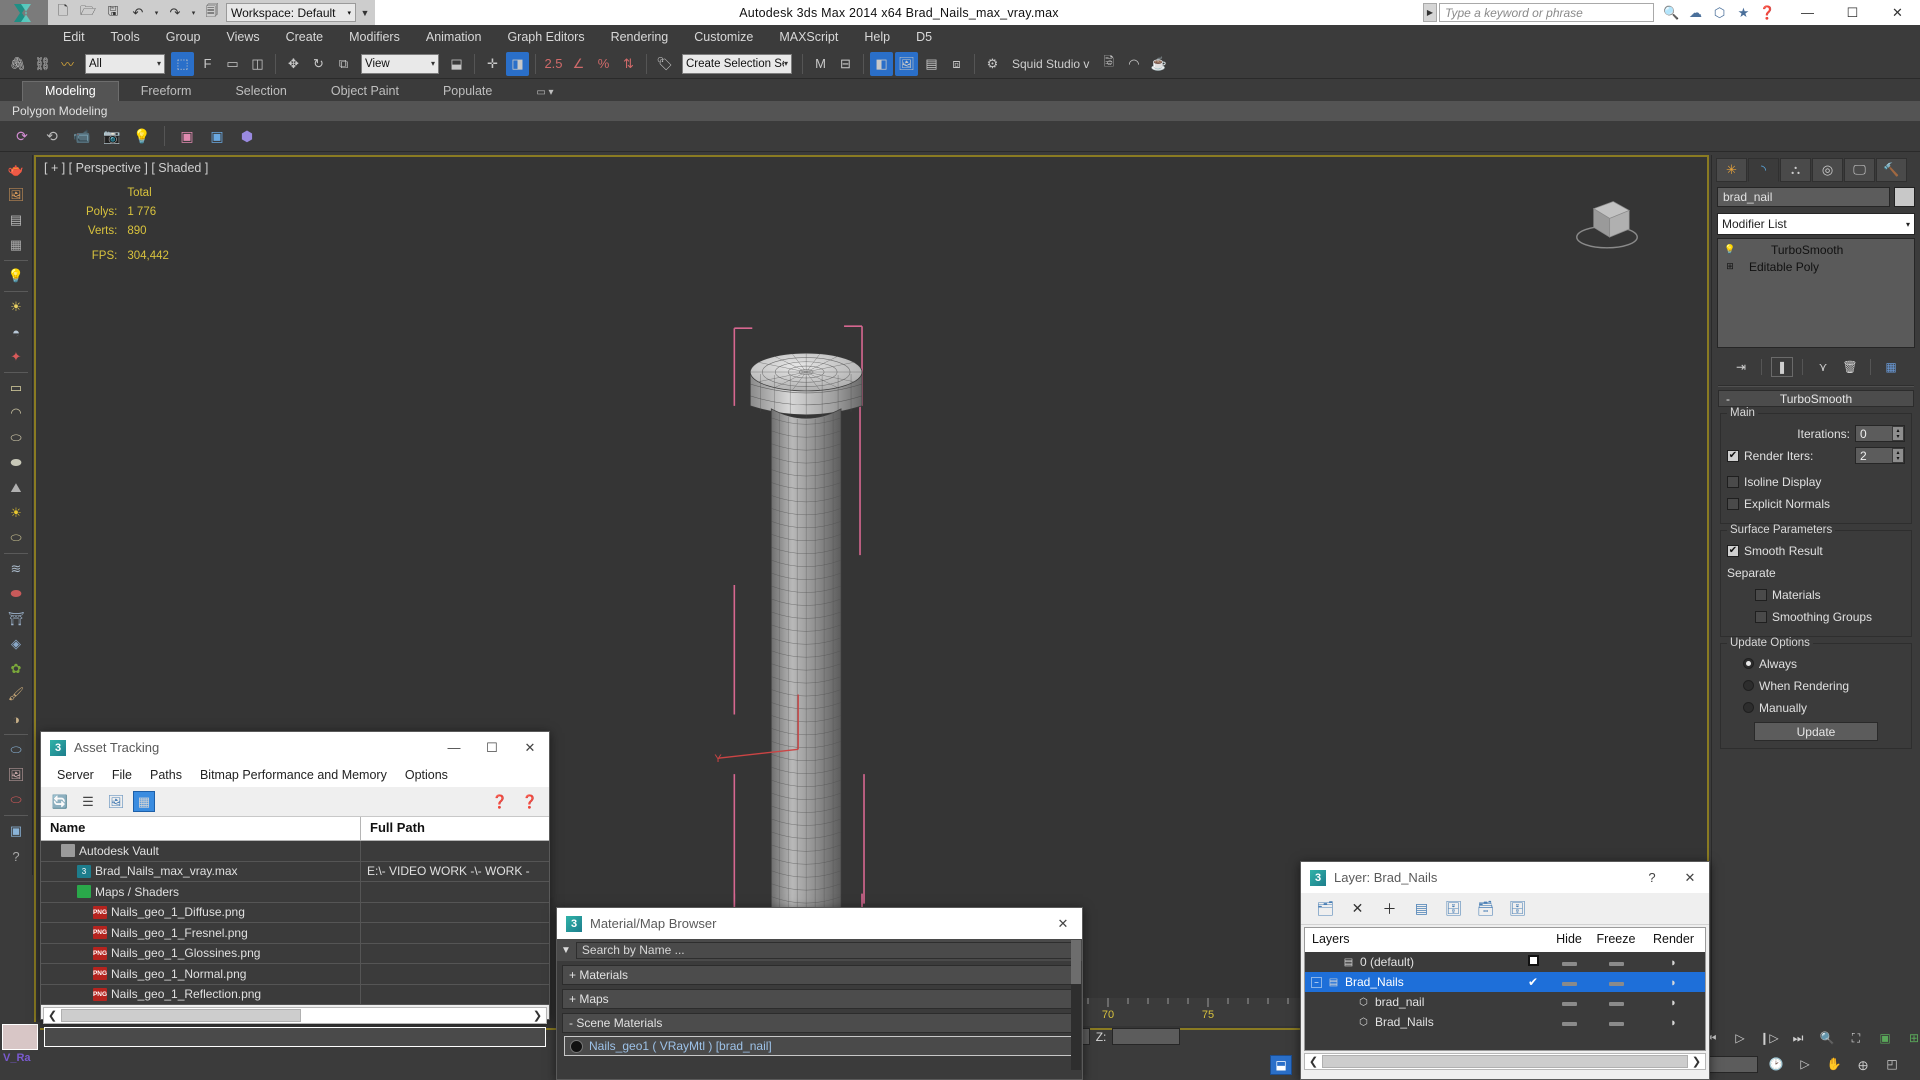 The height and width of the screenshot is (1080, 1920). What do you see at coordinates (1453, 908) in the screenshot?
I see `highlight-selected-icon: 🗄` at bounding box center [1453, 908].